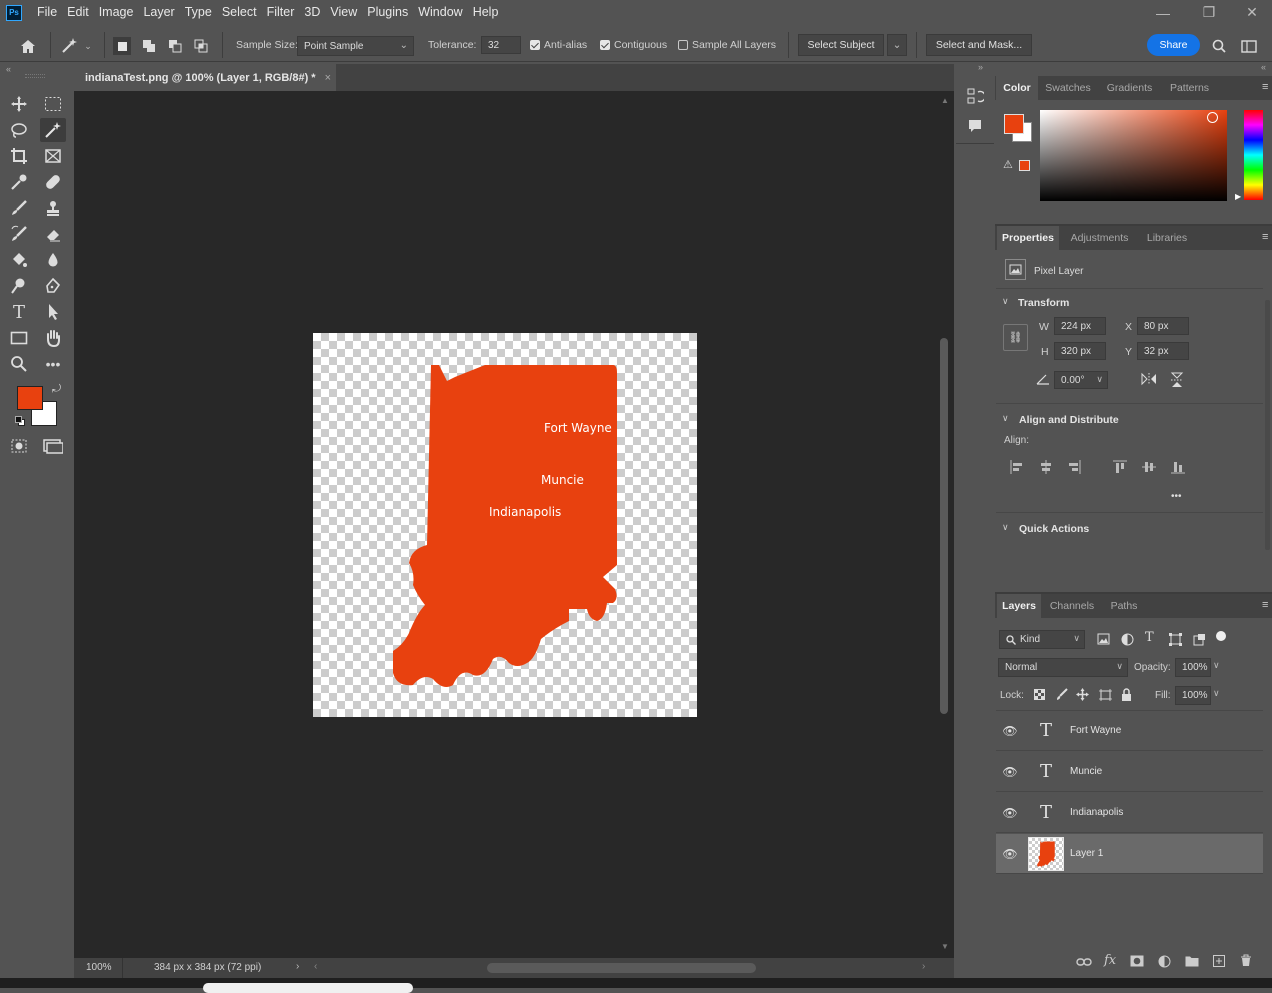  Describe the element at coordinates (1263, 67) in the screenshot. I see `collapse-panel-icon: «` at that location.